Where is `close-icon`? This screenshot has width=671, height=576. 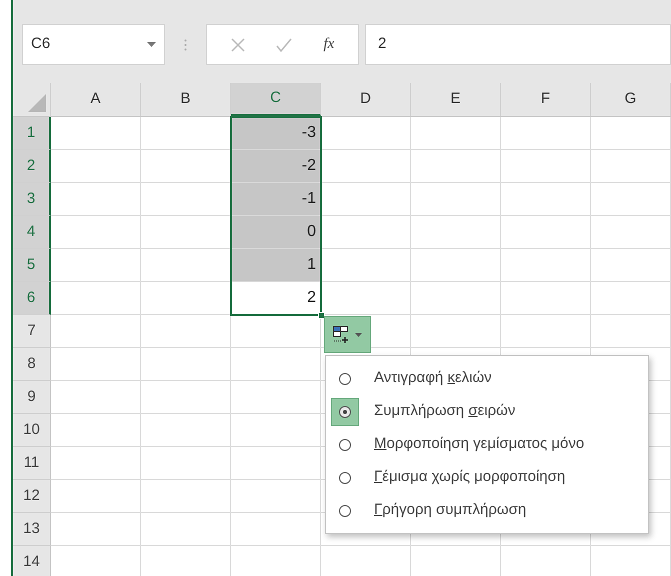
close-icon is located at coordinates (237, 45).